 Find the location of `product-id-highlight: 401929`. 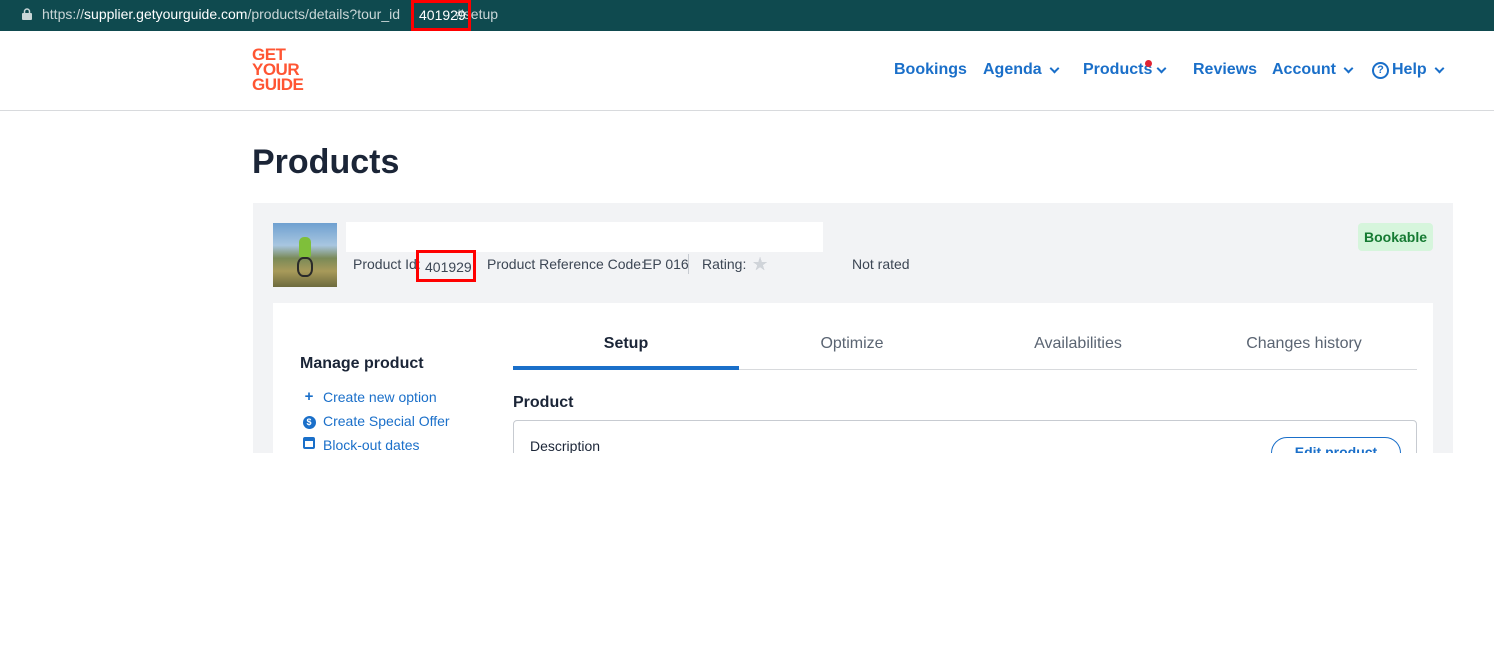

product-id-highlight: 401929 is located at coordinates (446, 266).